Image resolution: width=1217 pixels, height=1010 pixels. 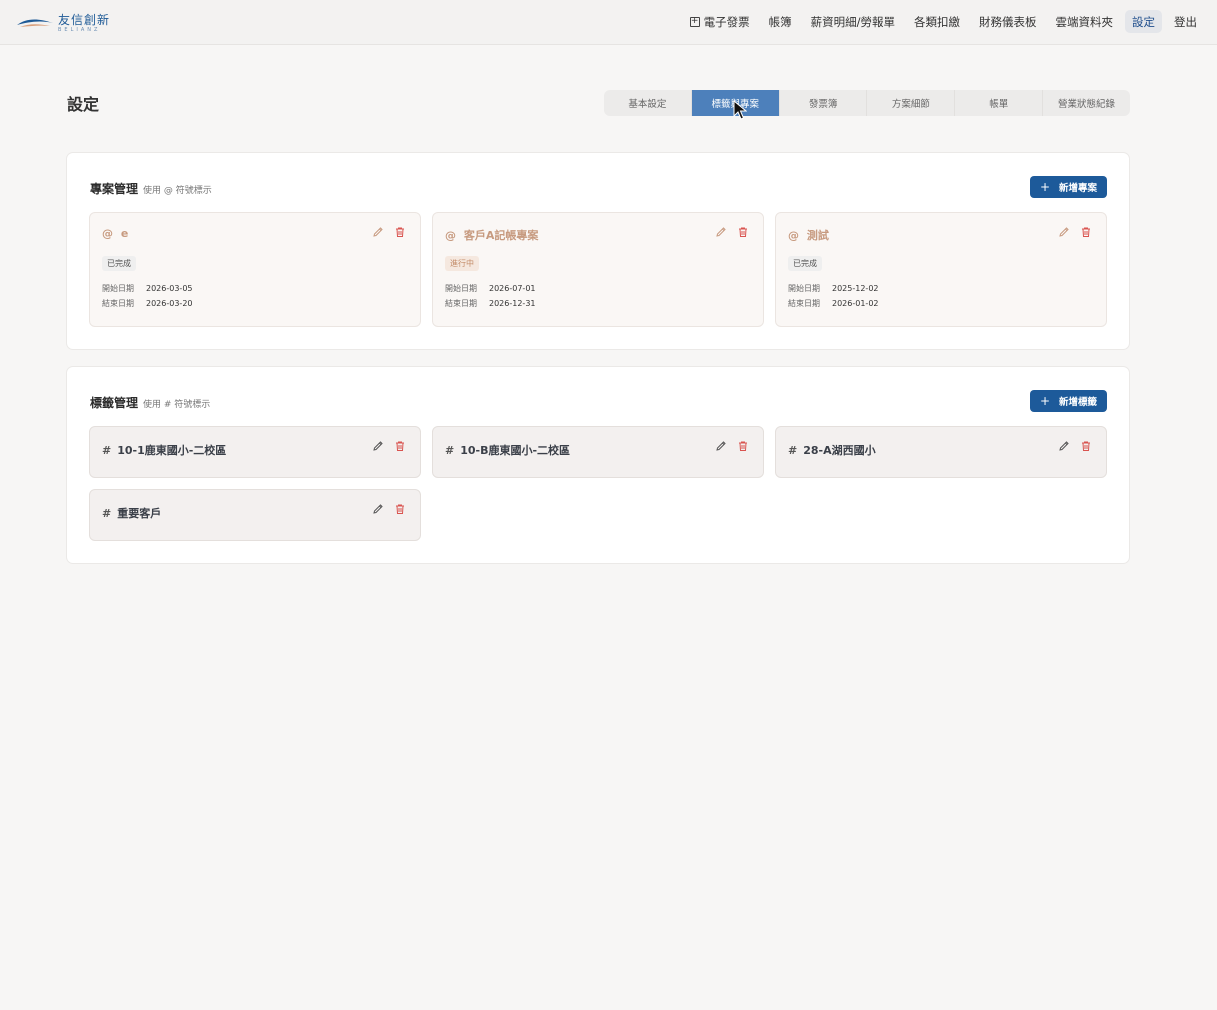 I want to click on nav-item-logout: 登出, so click(x=1185, y=21).